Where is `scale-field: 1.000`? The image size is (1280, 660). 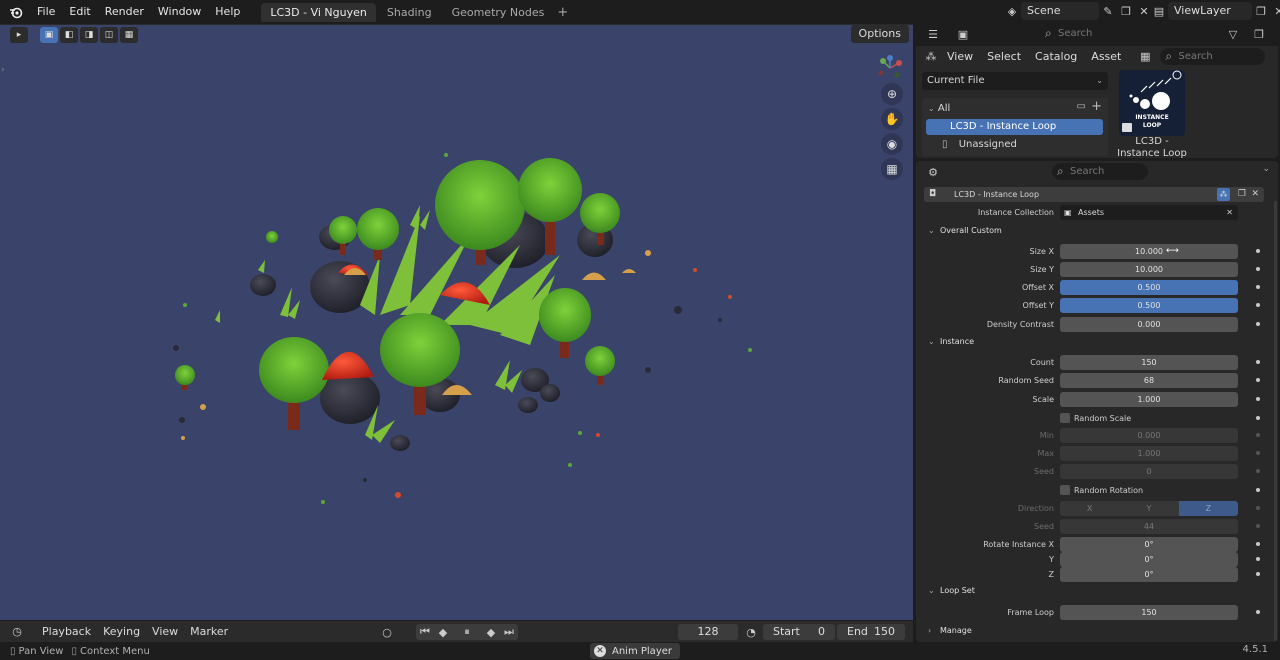 scale-field: 1.000 is located at coordinates (1149, 399).